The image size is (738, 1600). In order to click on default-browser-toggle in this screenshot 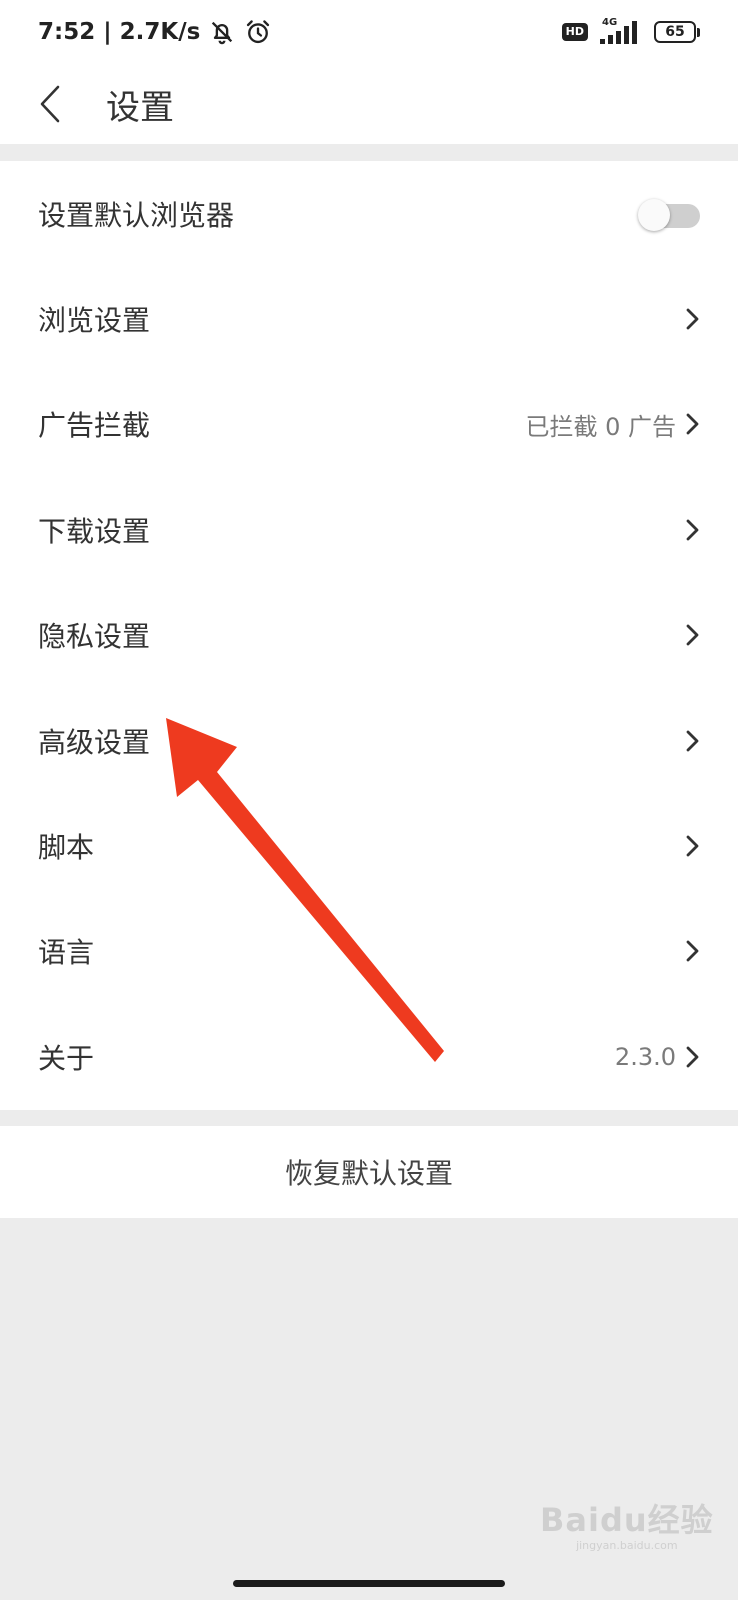, I will do `click(670, 214)`.